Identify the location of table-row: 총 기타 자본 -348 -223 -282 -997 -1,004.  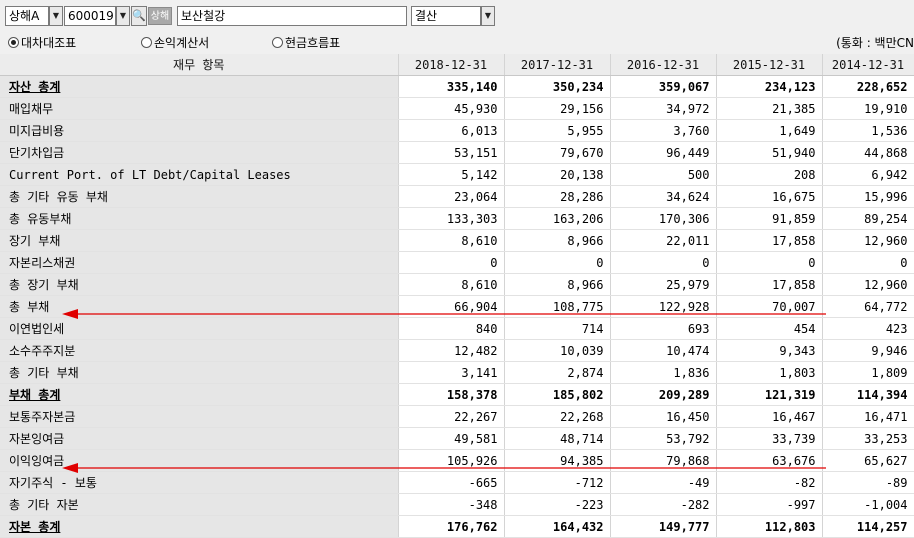
(457, 504).